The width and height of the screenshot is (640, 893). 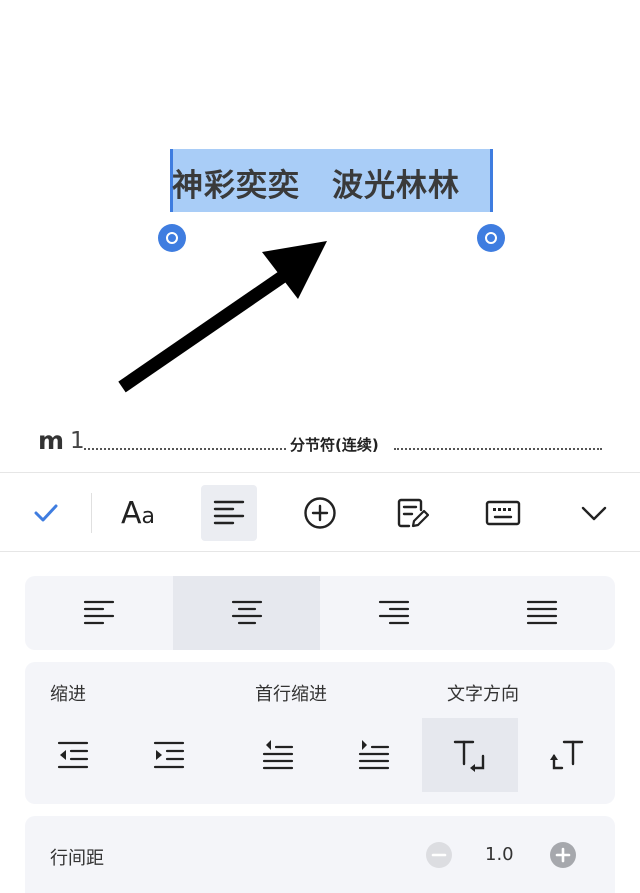 I want to click on align-justify-icon, so click(x=541, y=612).